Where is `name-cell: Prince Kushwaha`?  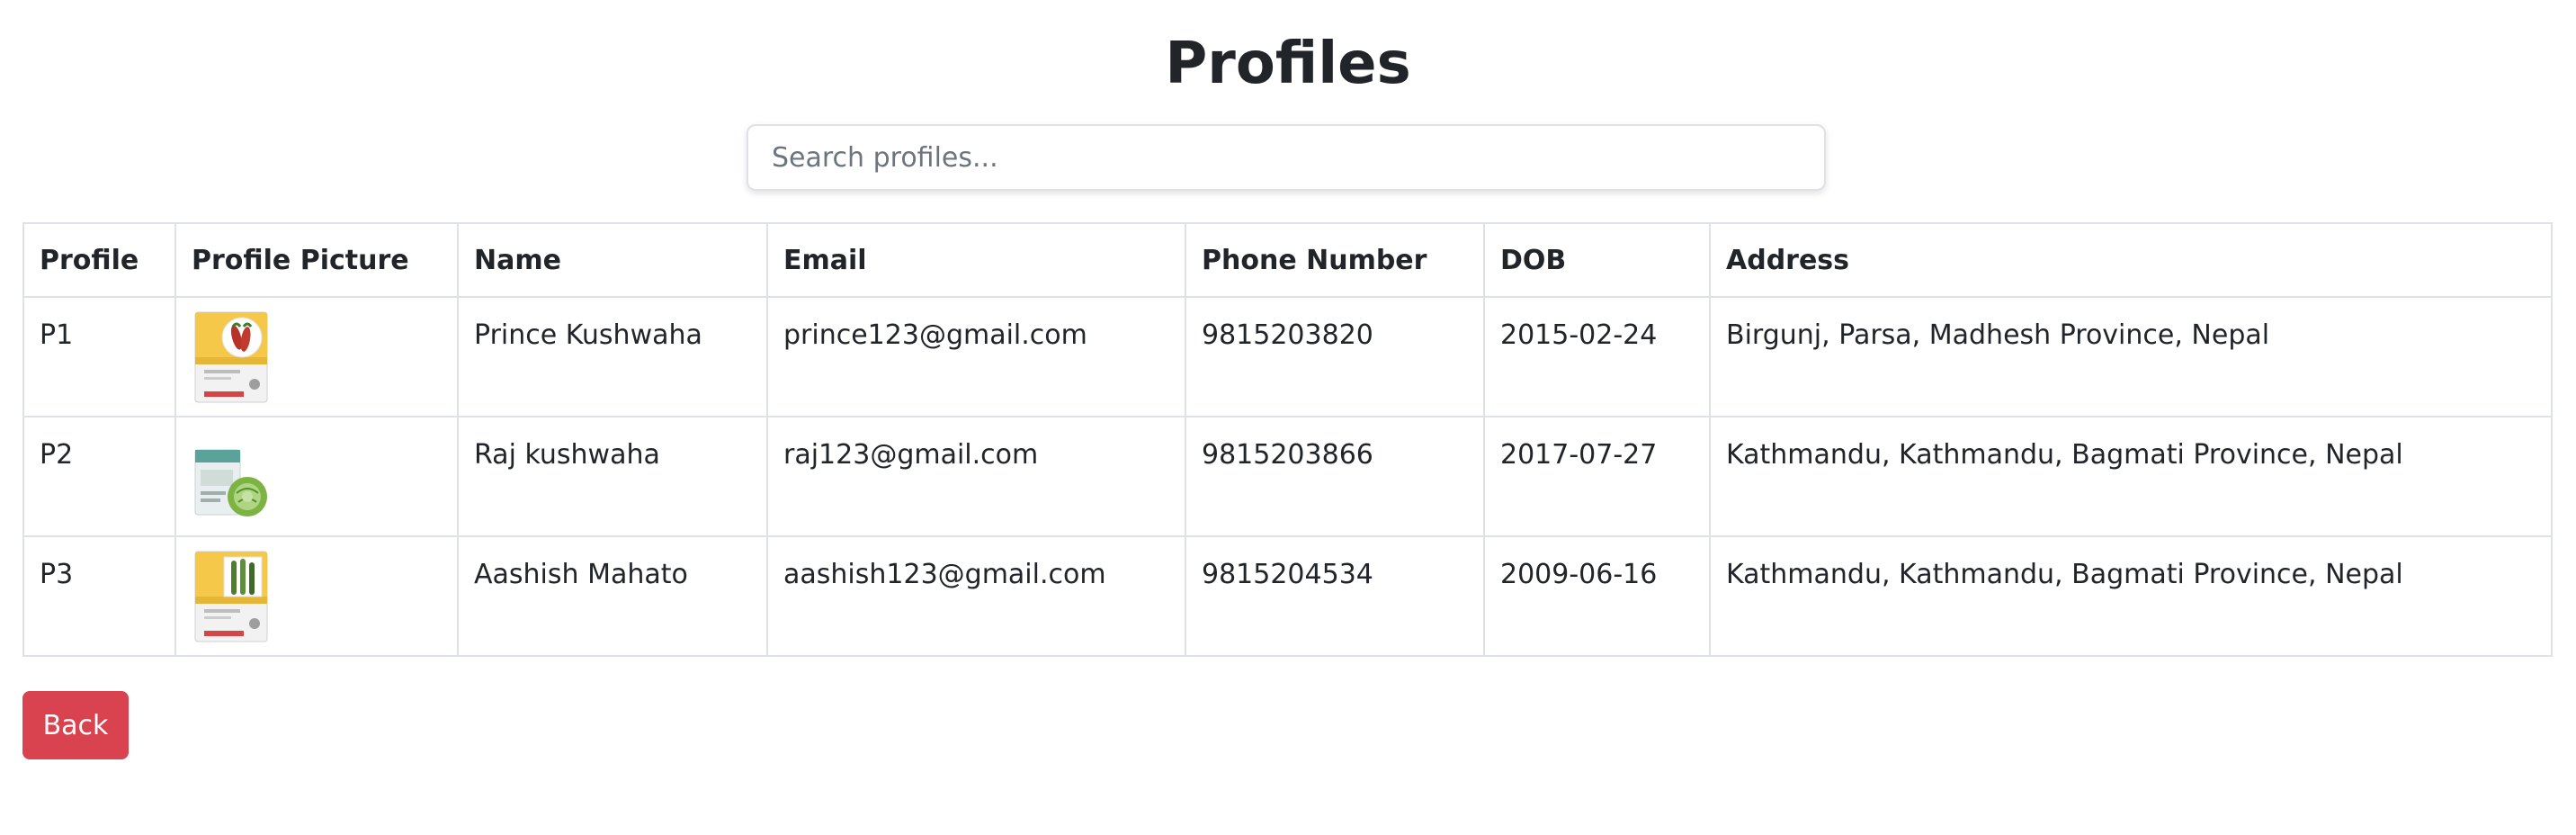 name-cell: Prince Kushwaha is located at coordinates (612, 357).